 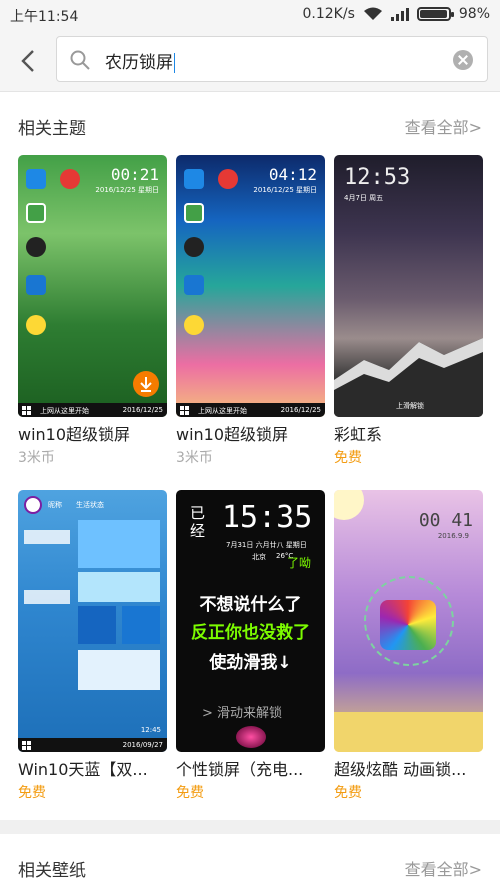 I want to click on message-line: 使劲滑我↓, so click(x=250, y=663).